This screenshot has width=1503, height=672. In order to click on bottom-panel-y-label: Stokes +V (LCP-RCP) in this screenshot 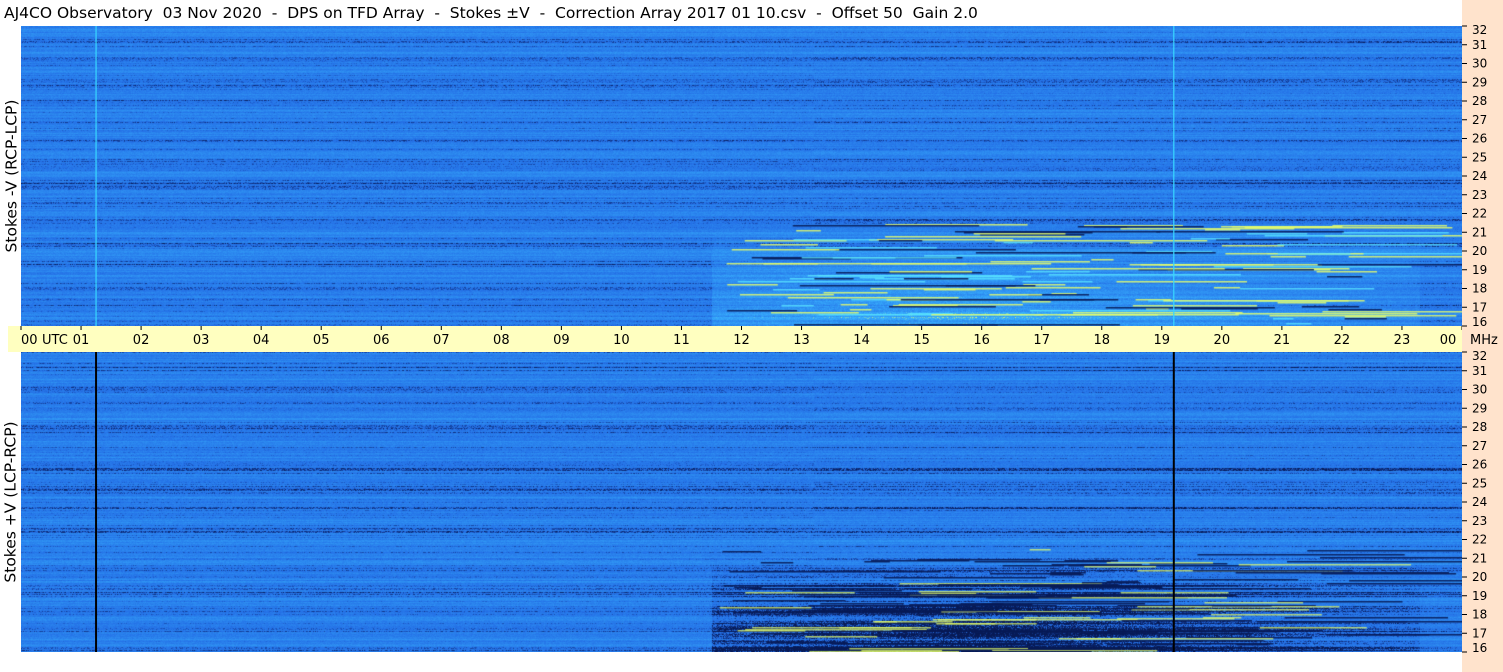, I will do `click(11, 502)`.